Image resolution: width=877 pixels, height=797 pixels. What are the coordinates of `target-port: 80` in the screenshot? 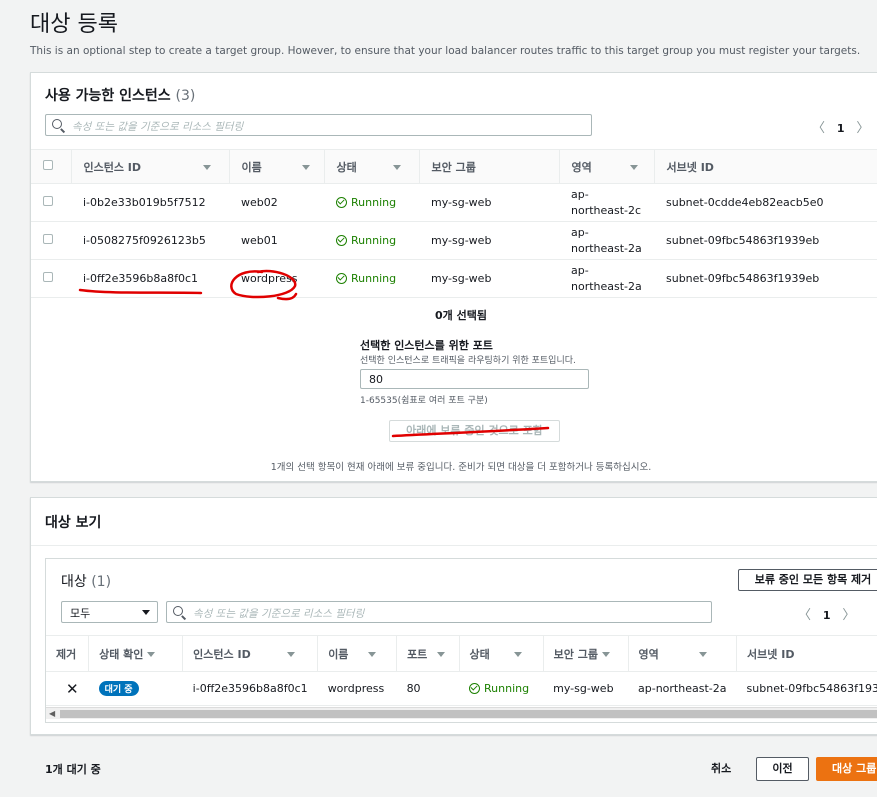 It's located at (428, 688).